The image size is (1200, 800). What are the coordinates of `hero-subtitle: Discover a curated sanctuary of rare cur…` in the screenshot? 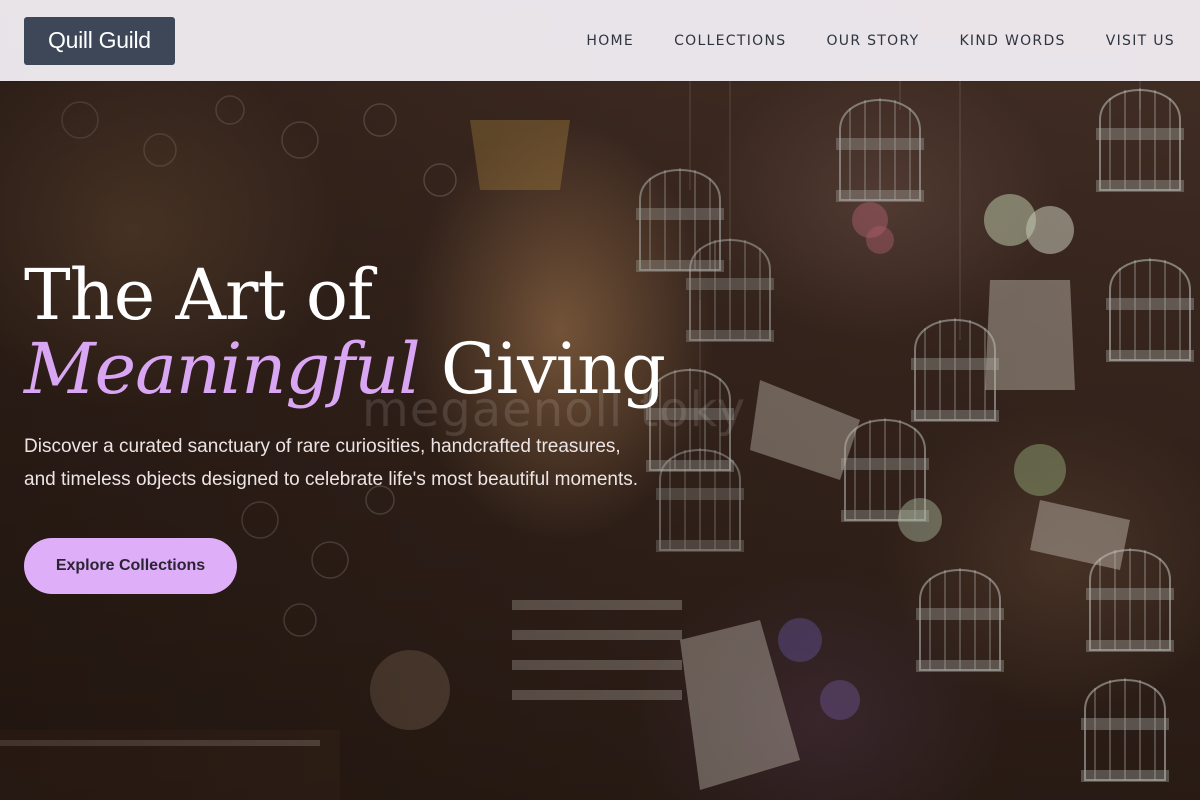 It's located at (331, 463).